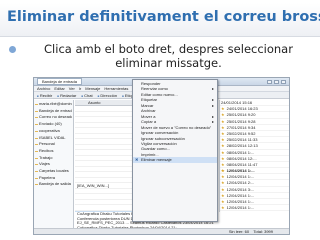 The image size is (320, 240). What do you see at coordinates (53, 131) in the screenshot?
I see `folder-item: cooperativa` at bounding box center [53, 131].